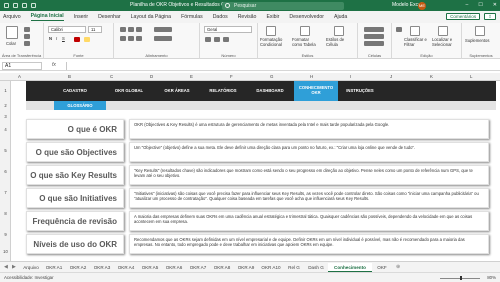  What do you see at coordinates (198, 267) in the screenshot?
I see `sheet-tab: OKR A7` at bounding box center [198, 267].